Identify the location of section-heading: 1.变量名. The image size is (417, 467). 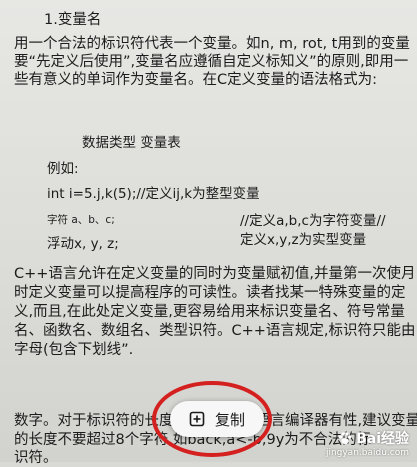
(73, 20).